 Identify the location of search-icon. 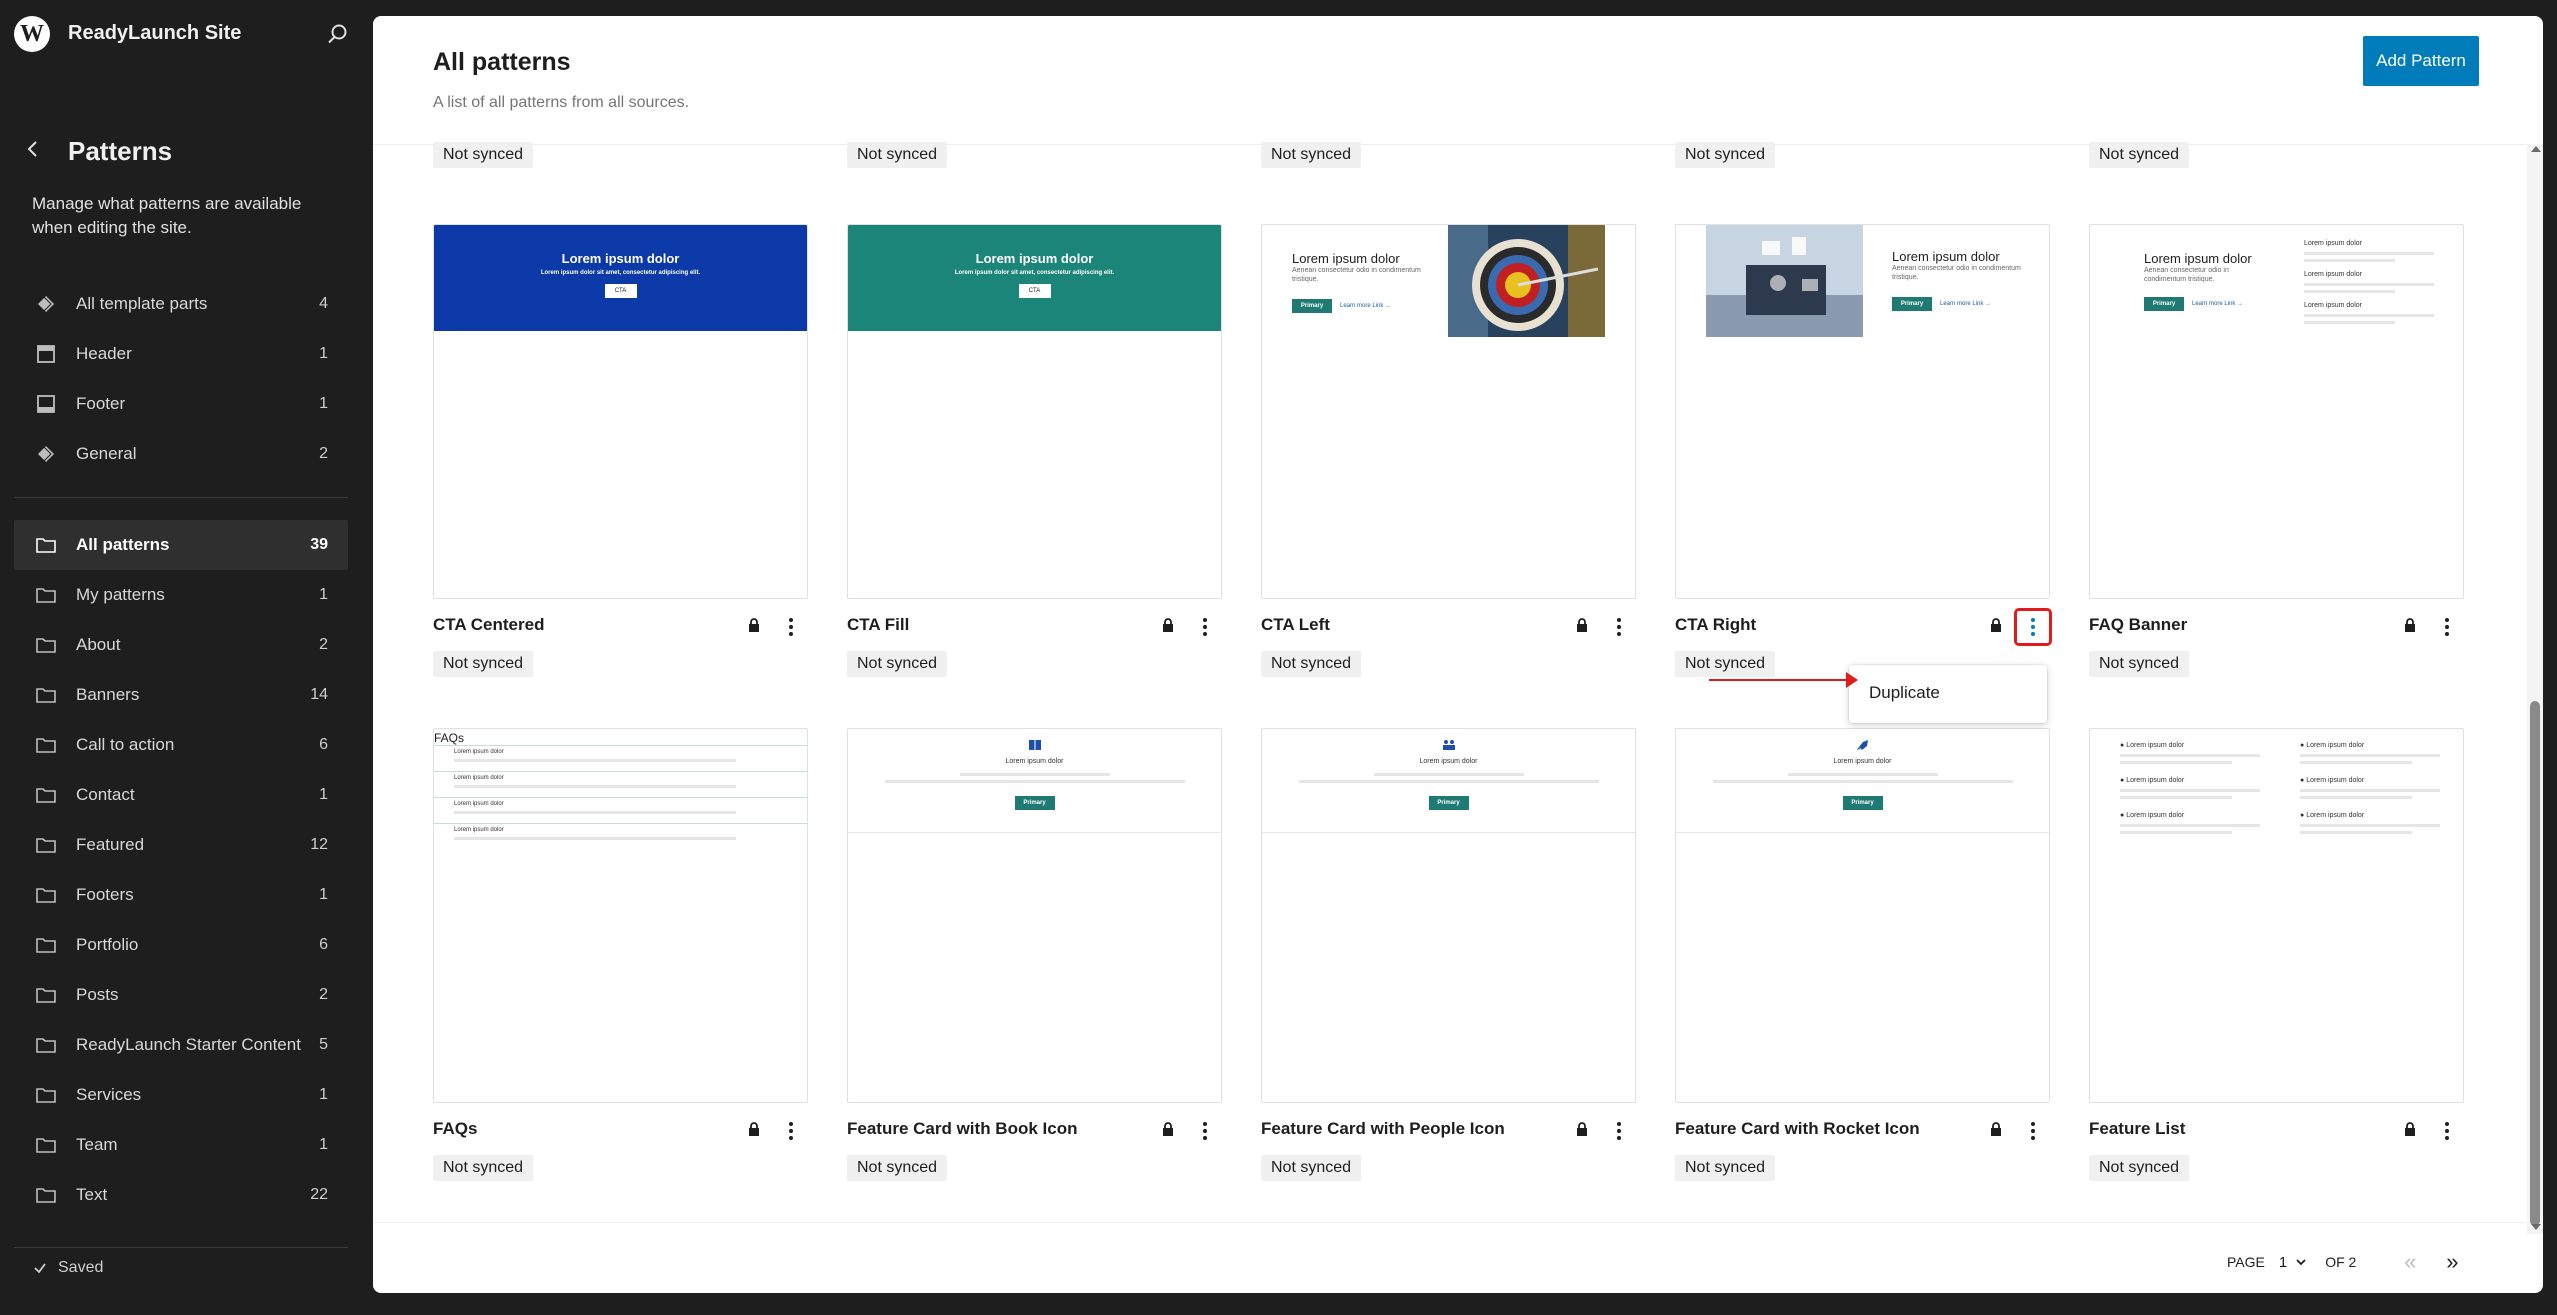
(338, 34).